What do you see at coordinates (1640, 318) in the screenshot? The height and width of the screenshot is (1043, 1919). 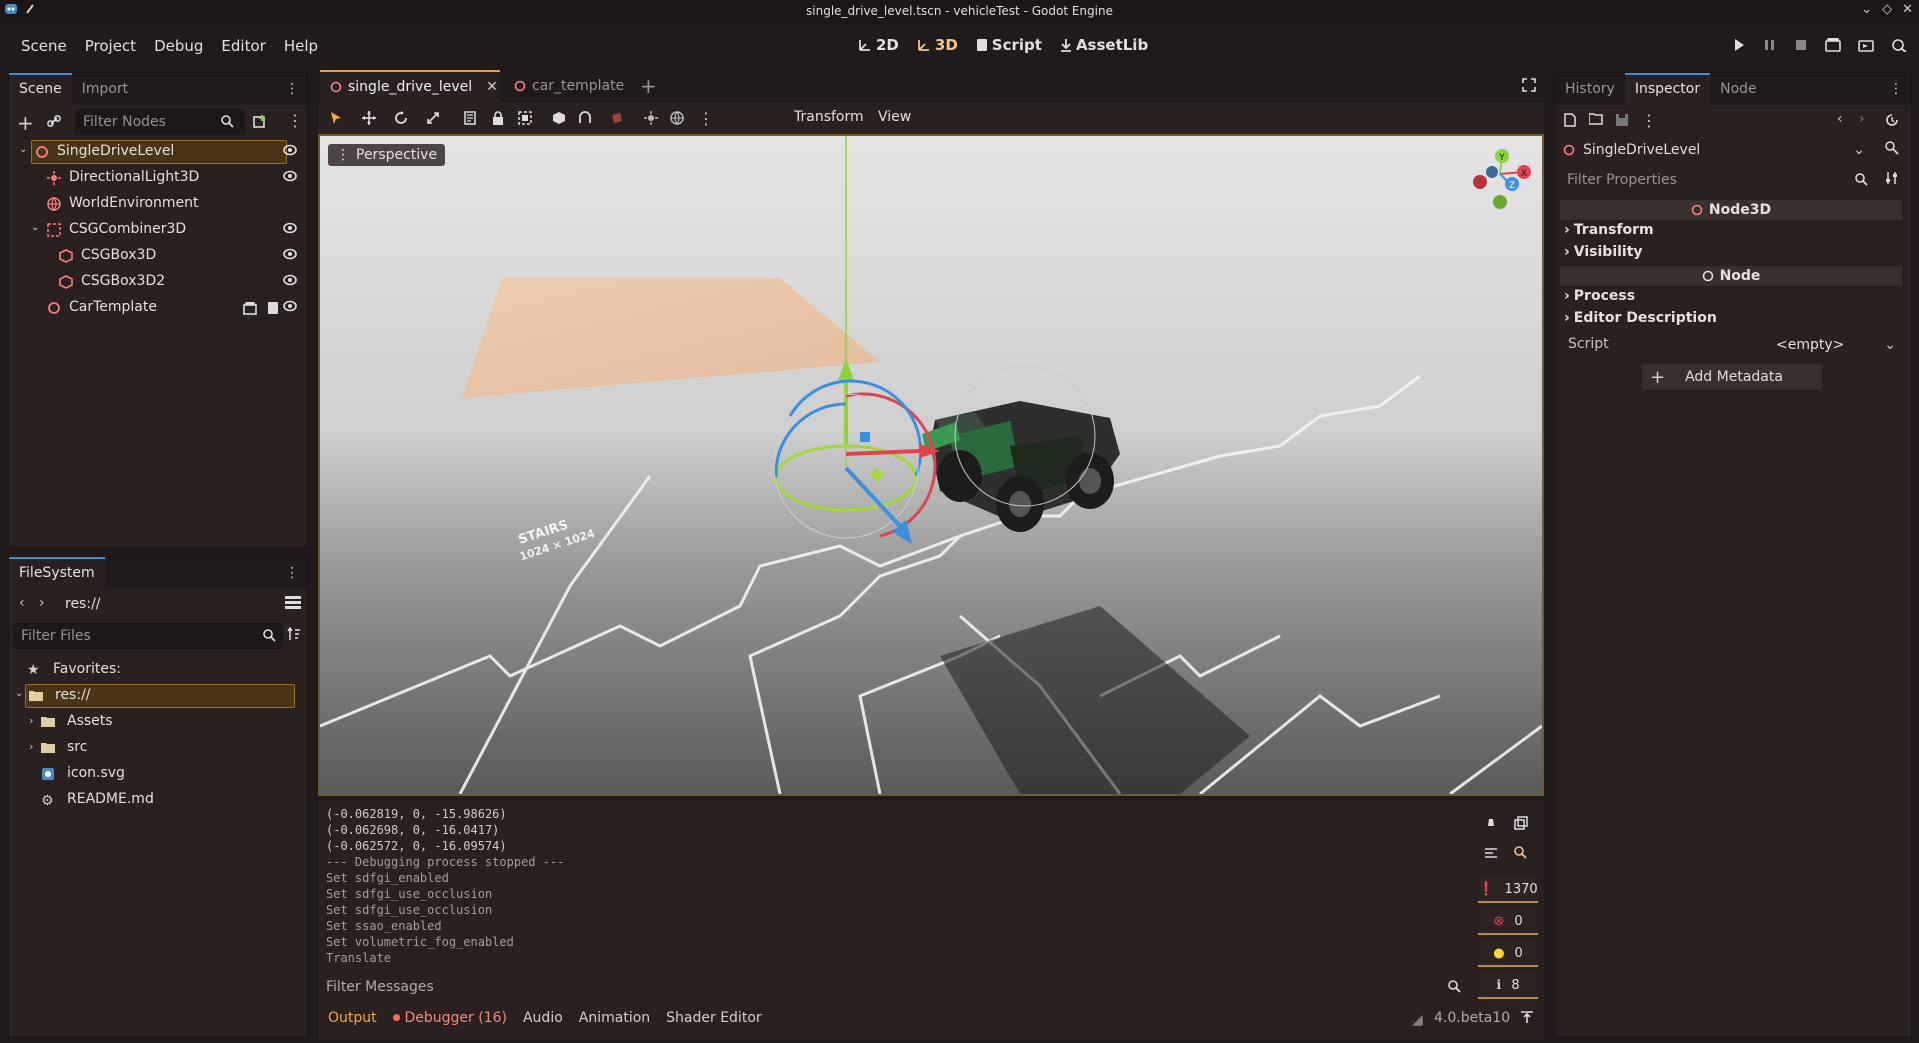 I see `group-editor-description: › Editor Description` at bounding box center [1640, 318].